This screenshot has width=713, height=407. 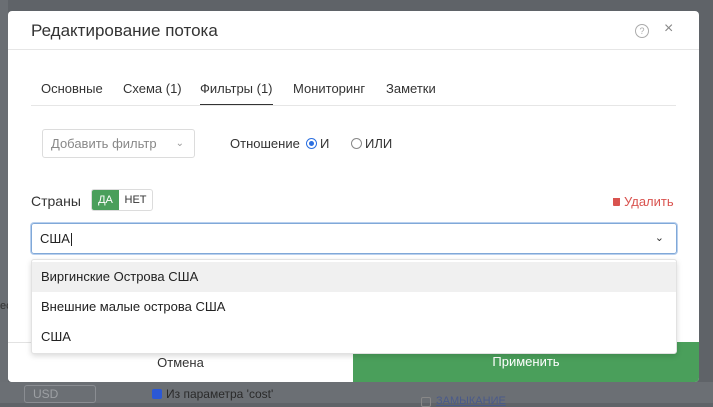 What do you see at coordinates (105, 200) in the screenshot?
I see `toggle-yes-button: ДА` at bounding box center [105, 200].